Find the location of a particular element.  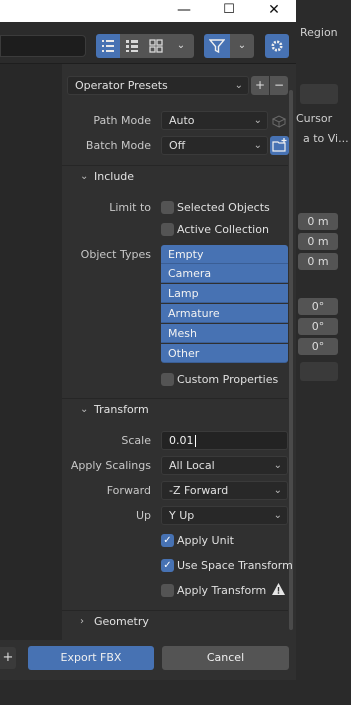

forward-axis-value: -Z Forward is located at coordinates (199, 490).